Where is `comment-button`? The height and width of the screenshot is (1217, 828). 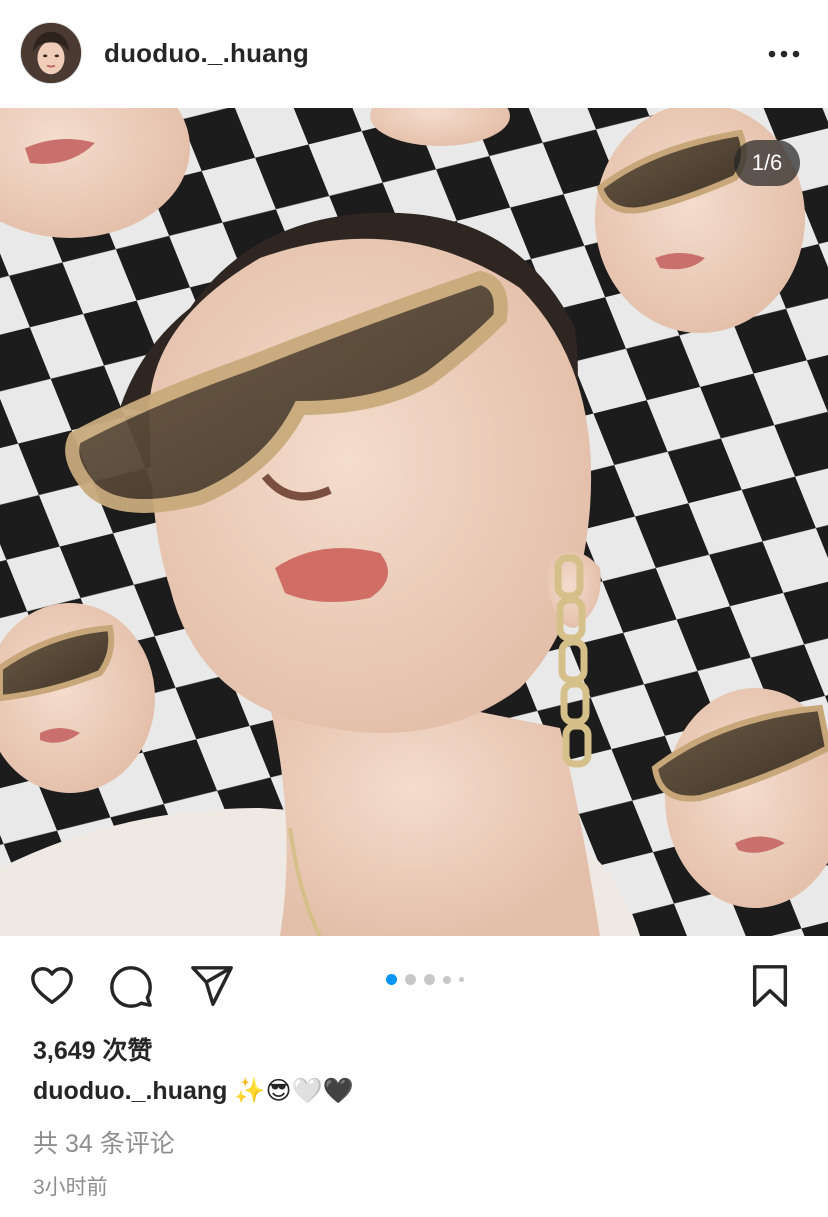
comment-button is located at coordinates (131, 986).